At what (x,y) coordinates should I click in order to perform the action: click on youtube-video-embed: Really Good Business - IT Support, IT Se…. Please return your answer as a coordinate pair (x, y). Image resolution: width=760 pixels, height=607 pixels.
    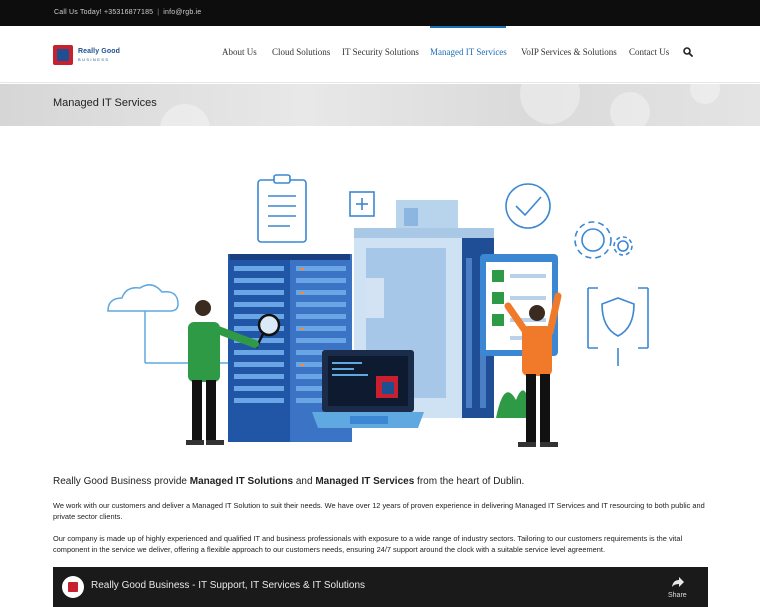
    Looking at the image, I should click on (380, 587).